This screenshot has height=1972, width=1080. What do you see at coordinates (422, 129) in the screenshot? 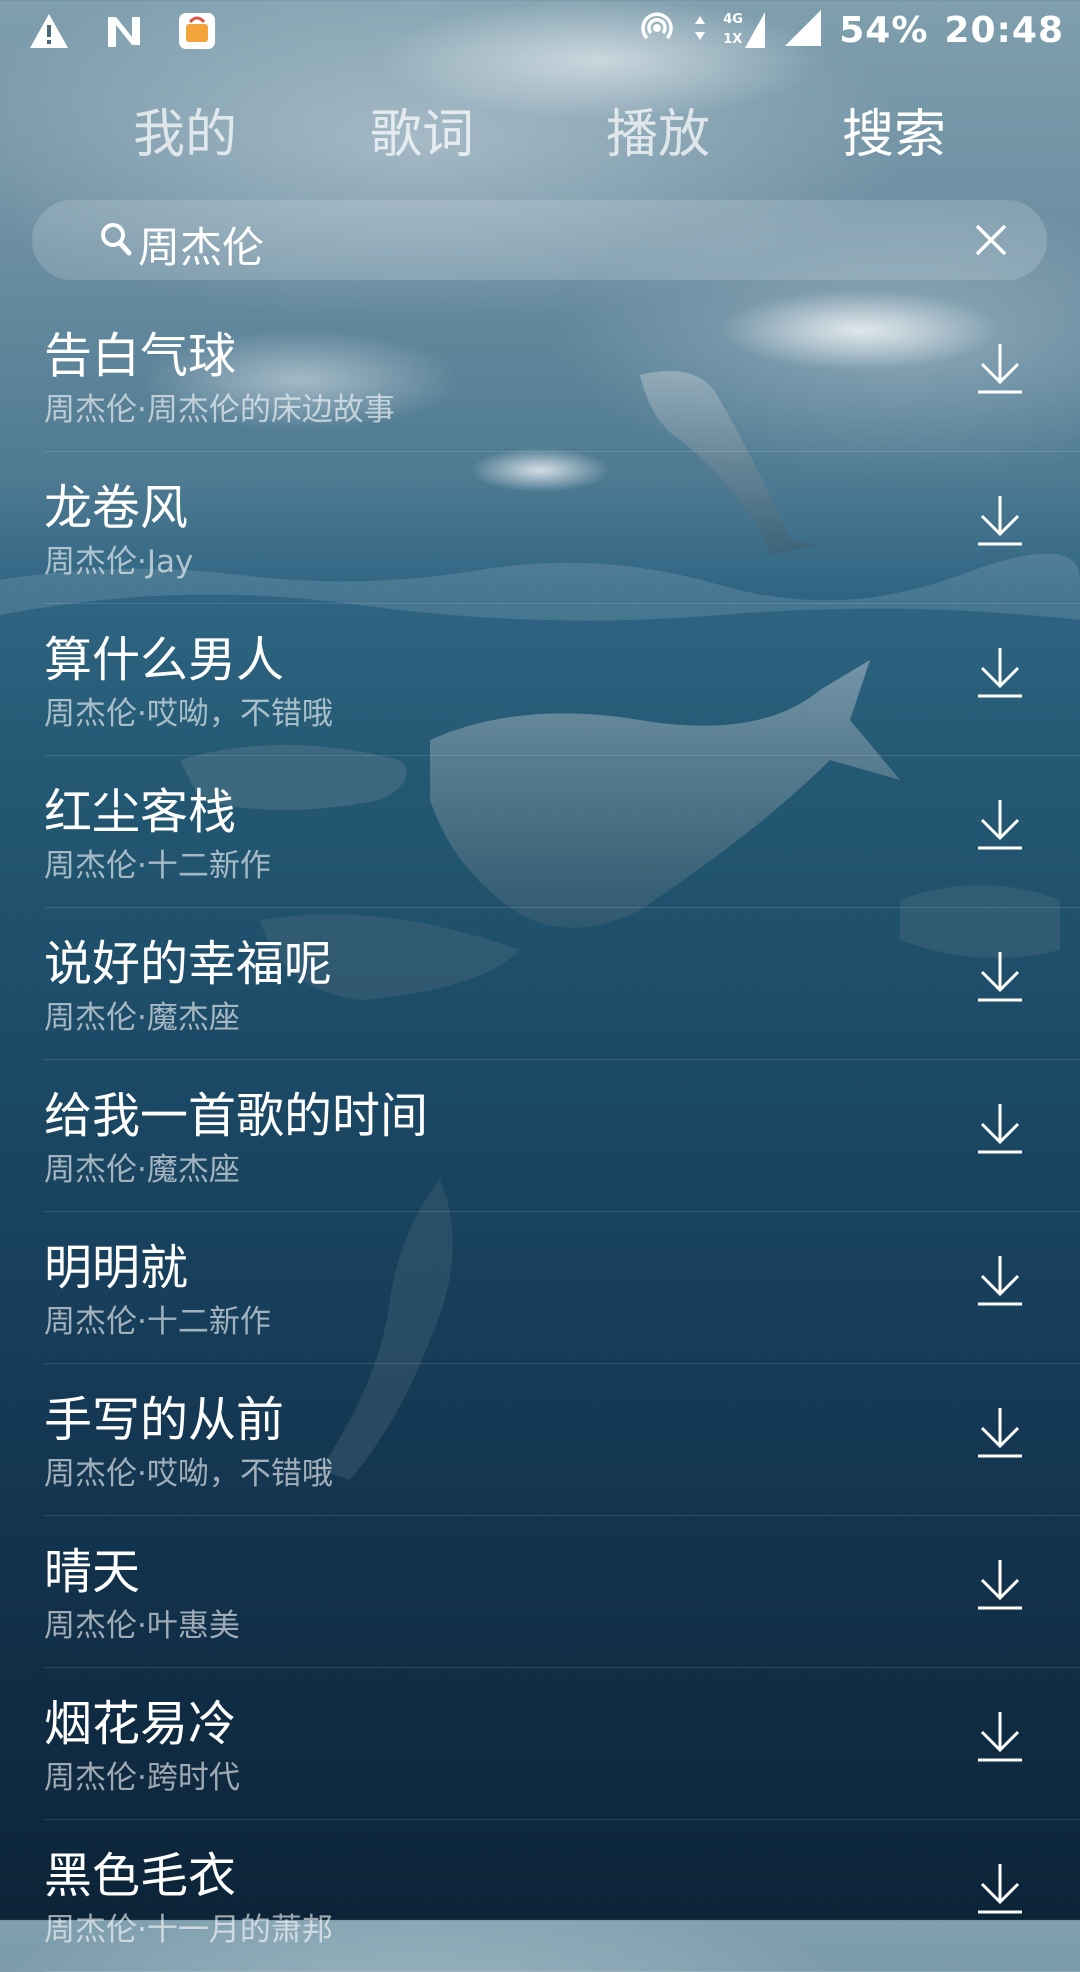
I see `tab-lyrics: 歌词` at bounding box center [422, 129].